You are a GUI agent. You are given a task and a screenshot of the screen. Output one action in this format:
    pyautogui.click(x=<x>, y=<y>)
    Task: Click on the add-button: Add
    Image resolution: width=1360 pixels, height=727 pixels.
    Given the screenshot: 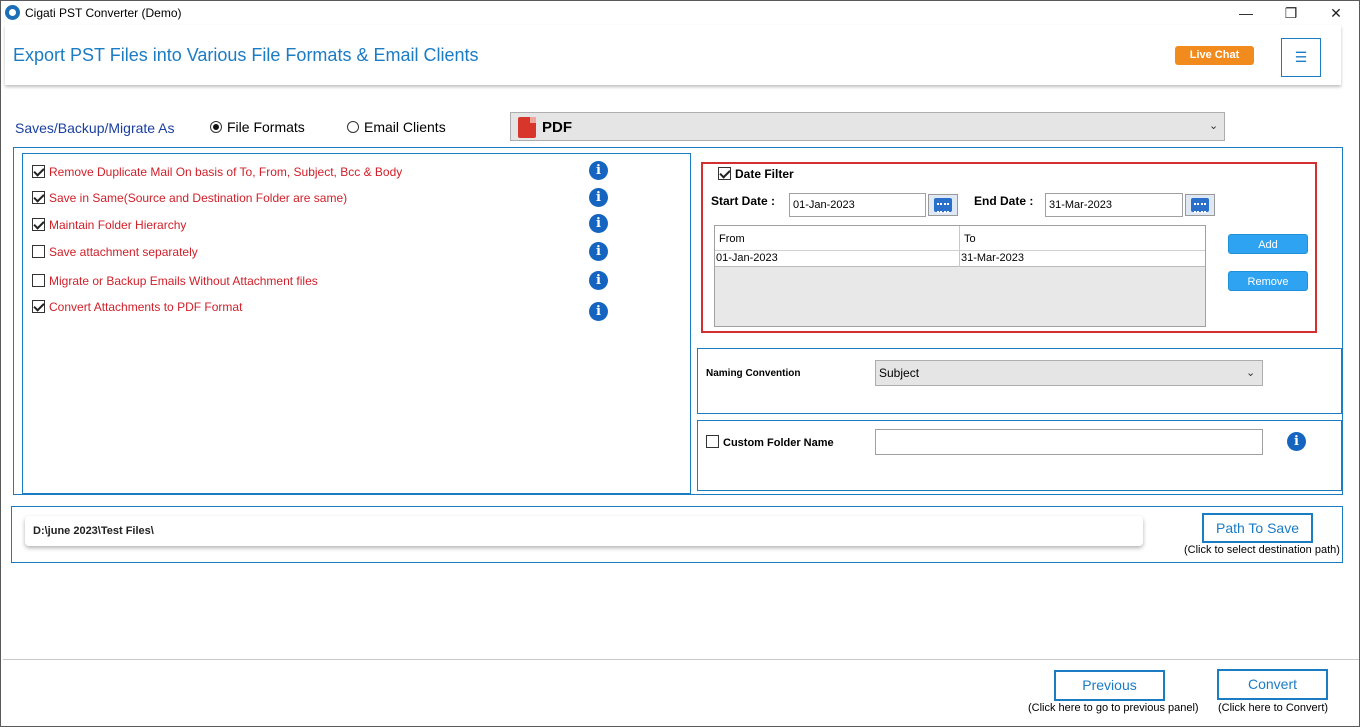 What is the action you would take?
    pyautogui.click(x=1268, y=244)
    